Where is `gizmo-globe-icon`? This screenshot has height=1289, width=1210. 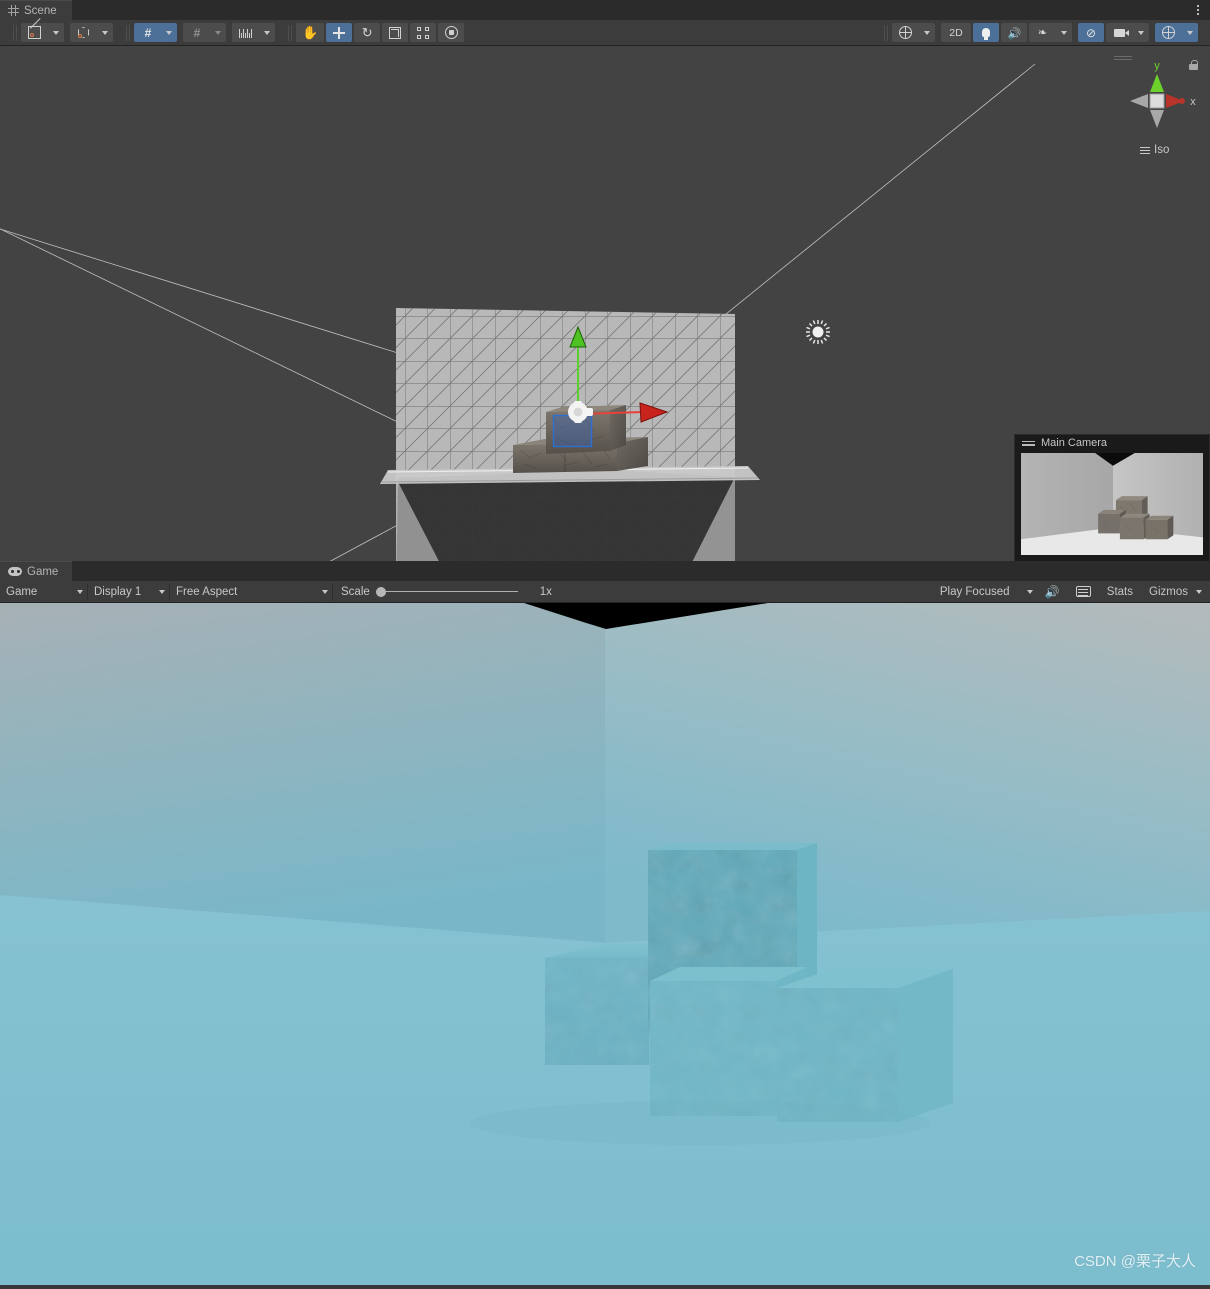
gizmo-globe-icon is located at coordinates (1168, 32).